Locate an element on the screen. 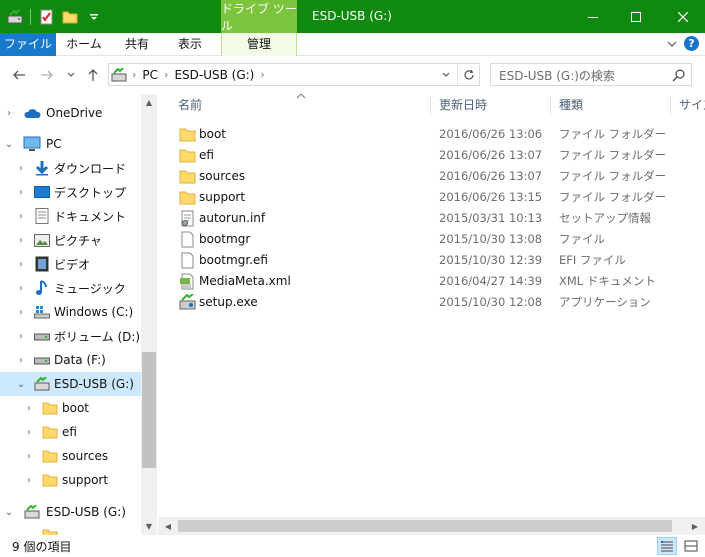 The width and height of the screenshot is (705, 557). tree-item-documents: › ドキュメント is located at coordinates (70, 216).